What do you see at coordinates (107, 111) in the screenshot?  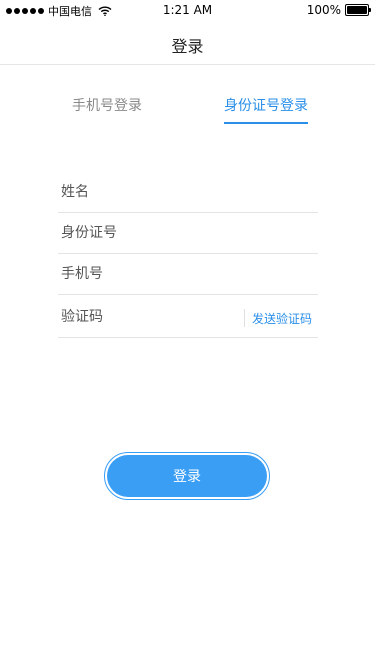 I see `tab-phone-login: 手机号登录` at bounding box center [107, 111].